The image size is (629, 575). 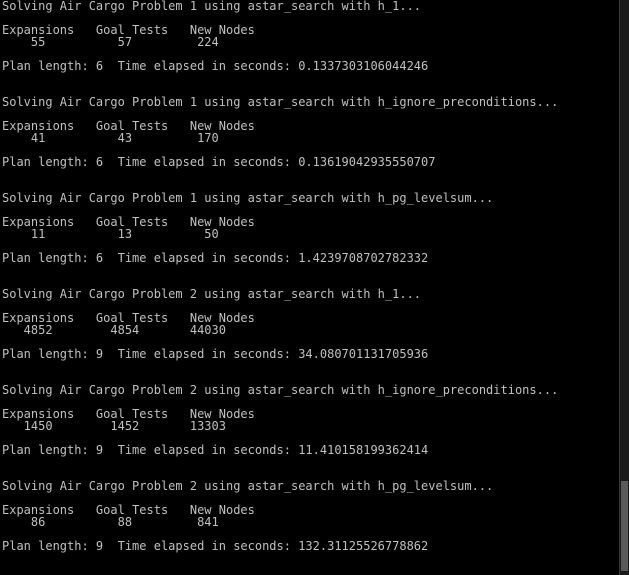 I want to click on column-values: 11 13 50, so click(x=110, y=234).